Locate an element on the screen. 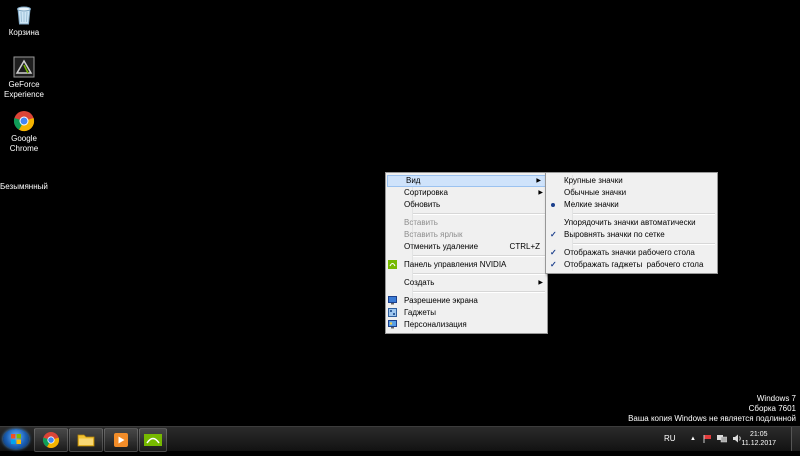  desktop-icon-geforce-experience: GeForce Experience is located at coordinates (24, 78).